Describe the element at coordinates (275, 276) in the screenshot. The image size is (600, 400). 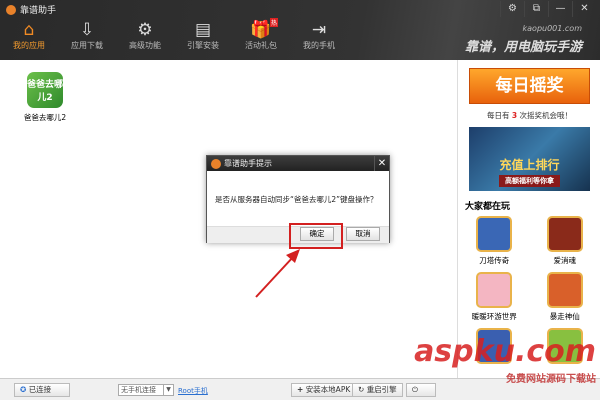
I see `arrow-line` at that location.